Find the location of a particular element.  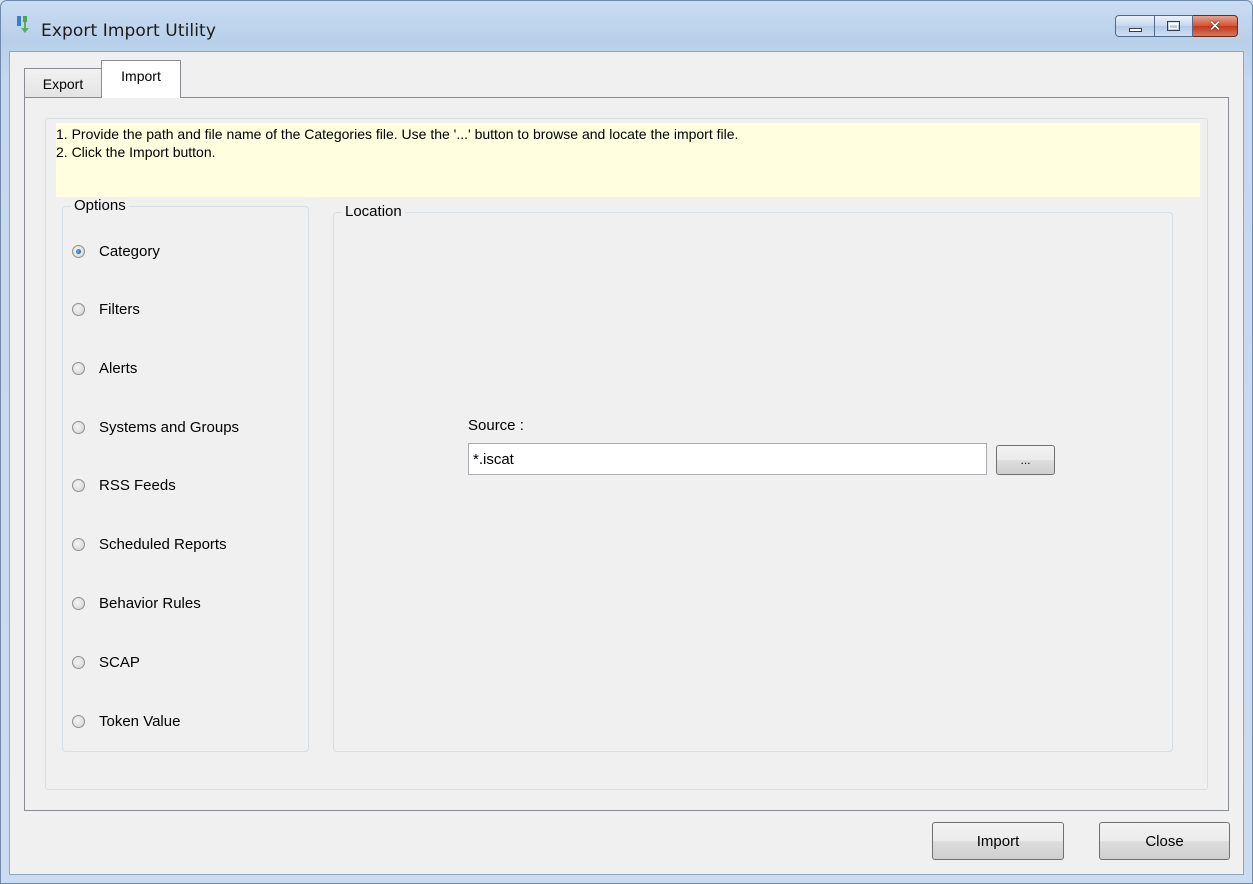

source-label: Source : is located at coordinates (496, 425).